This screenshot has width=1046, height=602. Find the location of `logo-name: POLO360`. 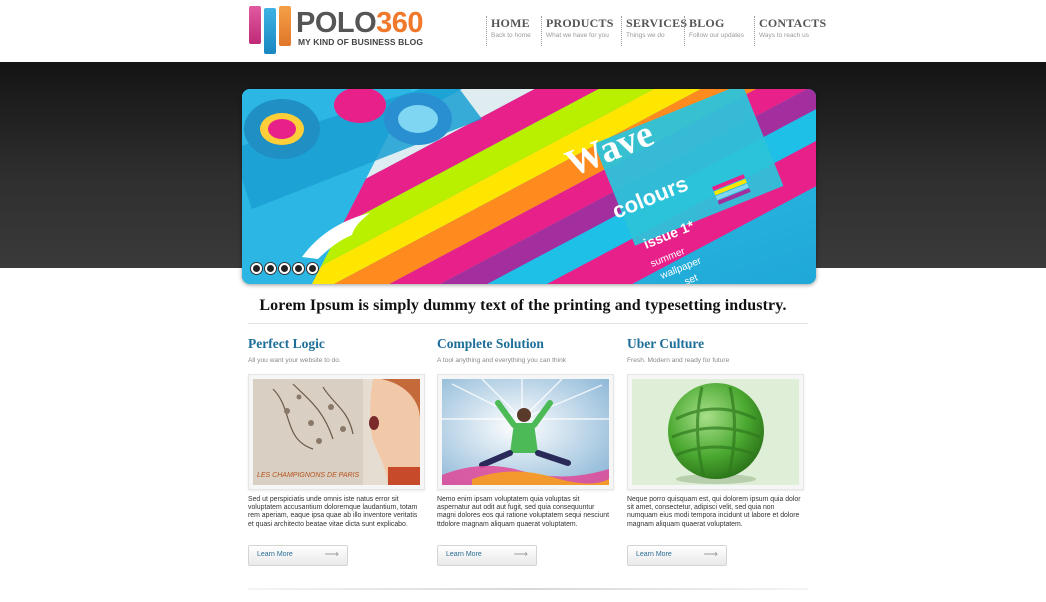

logo-name: POLO360 is located at coordinates (360, 23).